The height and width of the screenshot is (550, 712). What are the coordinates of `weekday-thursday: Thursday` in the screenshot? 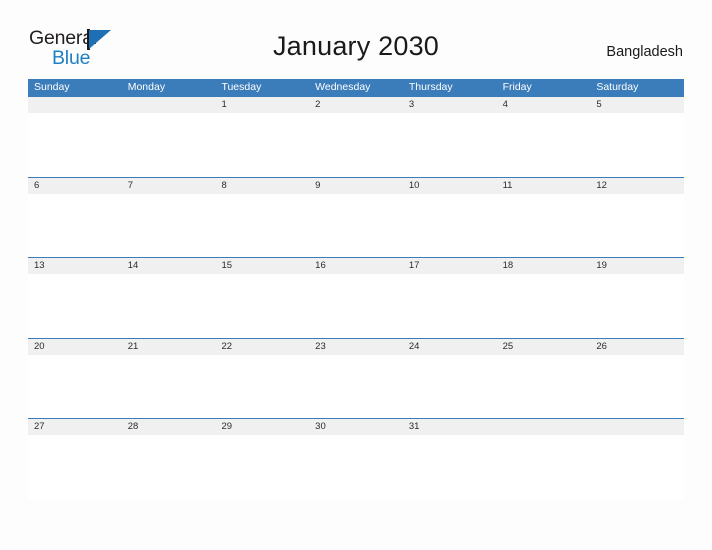 It's located at (430, 87).